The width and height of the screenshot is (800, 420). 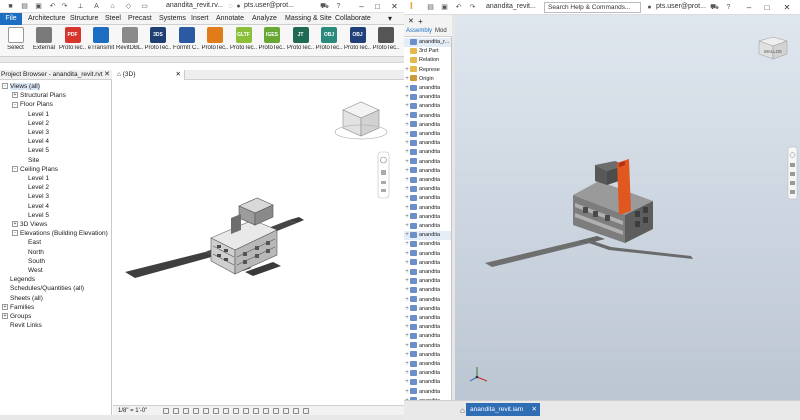 I want to click on save-icon: ▣, so click(x=38, y=6).